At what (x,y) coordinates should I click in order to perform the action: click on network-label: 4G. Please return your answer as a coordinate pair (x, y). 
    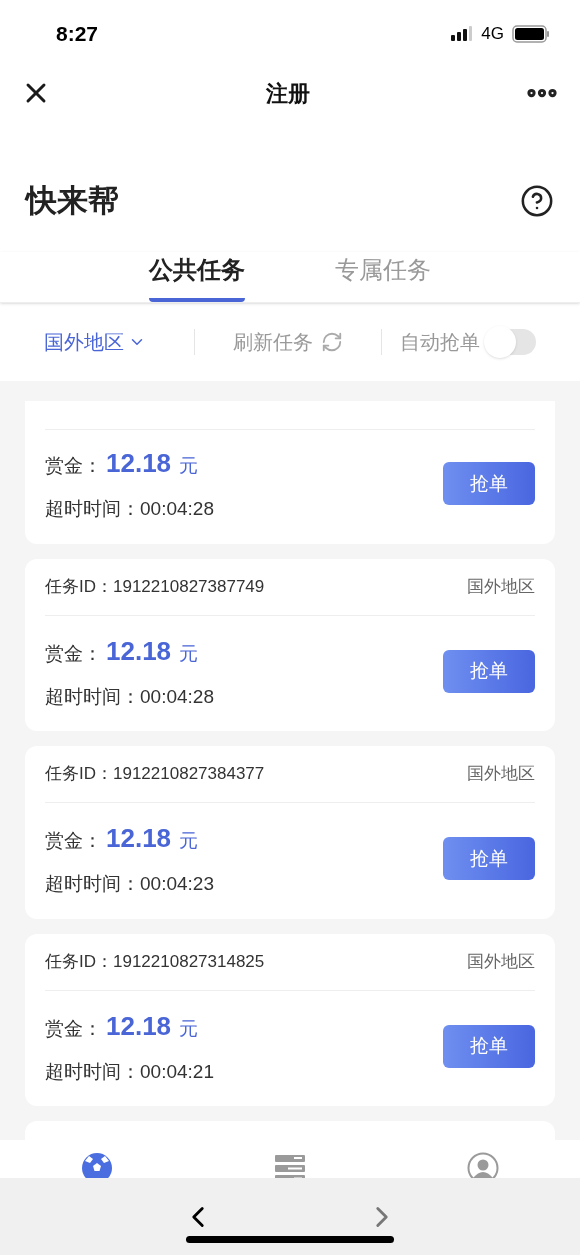
    Looking at the image, I should click on (492, 34).